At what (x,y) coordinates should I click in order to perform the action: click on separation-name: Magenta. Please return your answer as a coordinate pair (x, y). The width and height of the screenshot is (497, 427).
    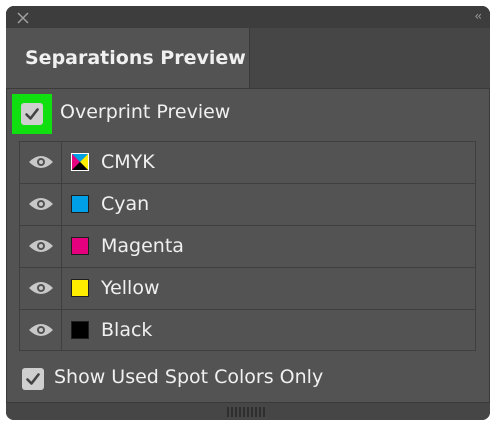
    Looking at the image, I should click on (142, 246).